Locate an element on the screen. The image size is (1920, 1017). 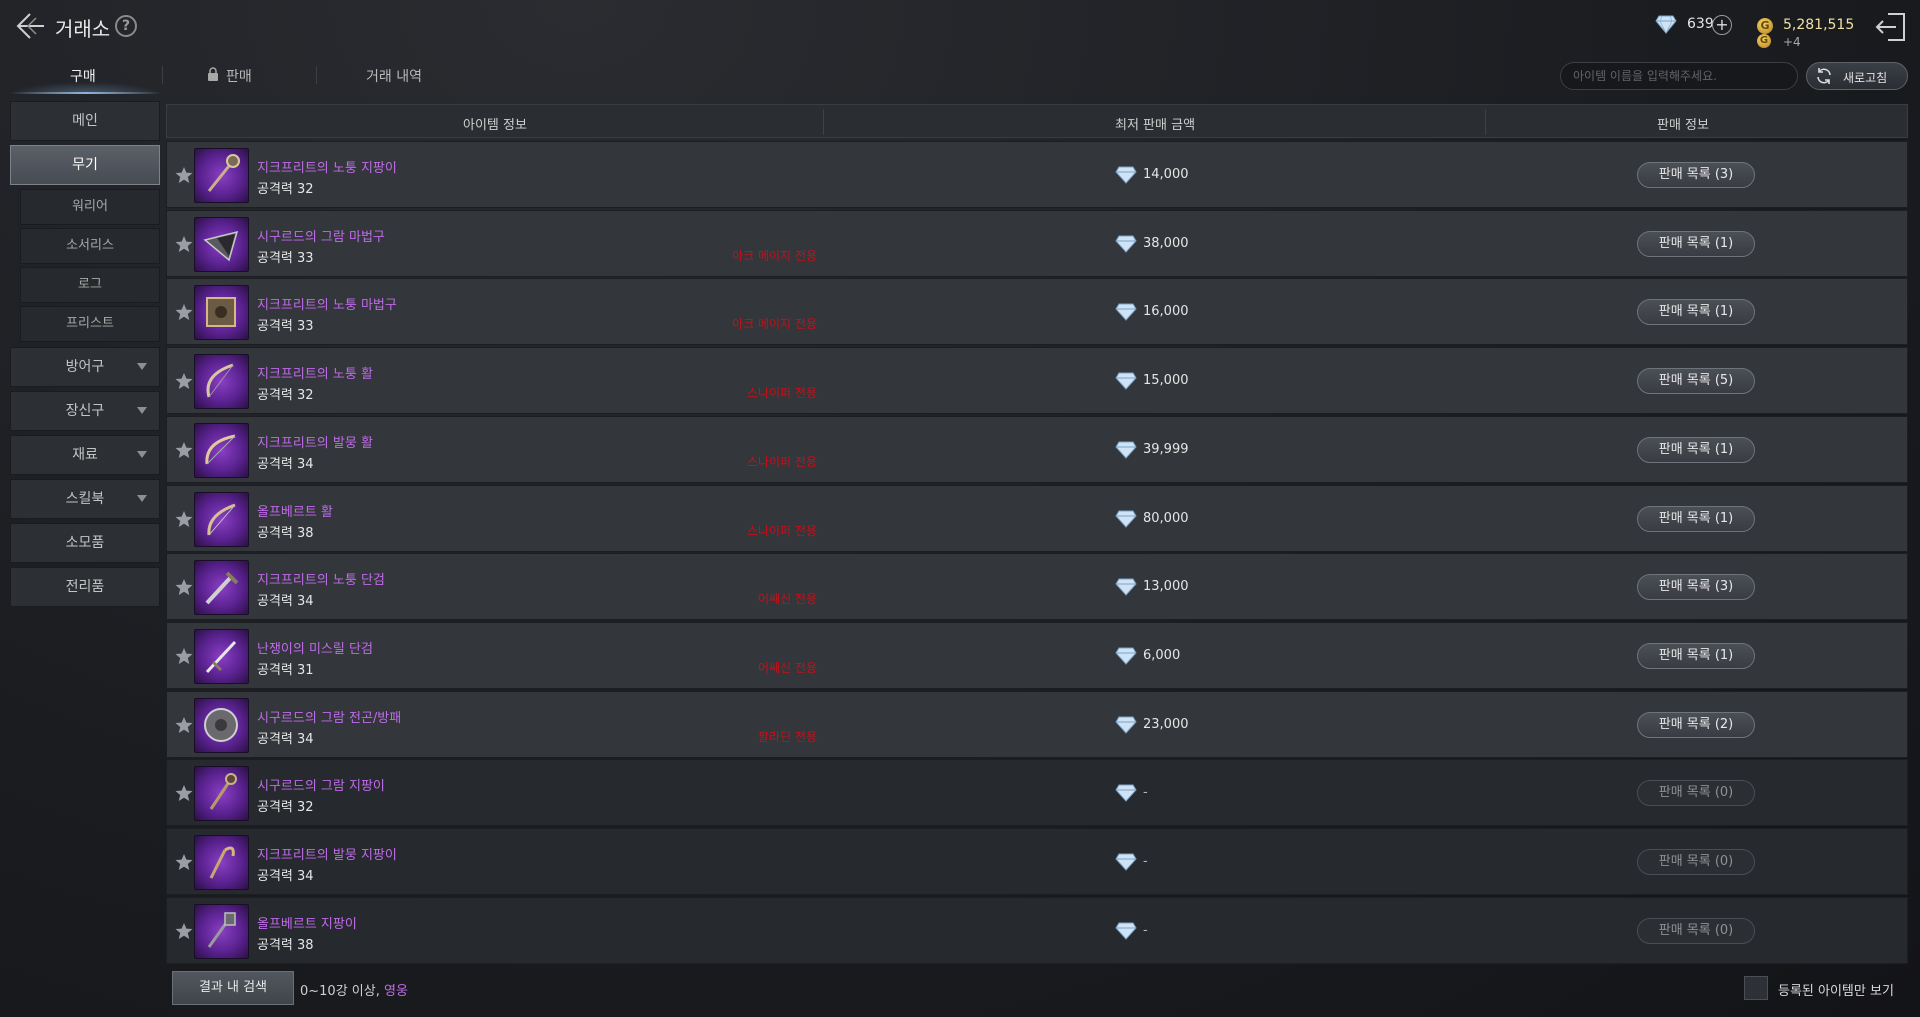
refresh-button: 새로고침 is located at coordinates (1857, 76).